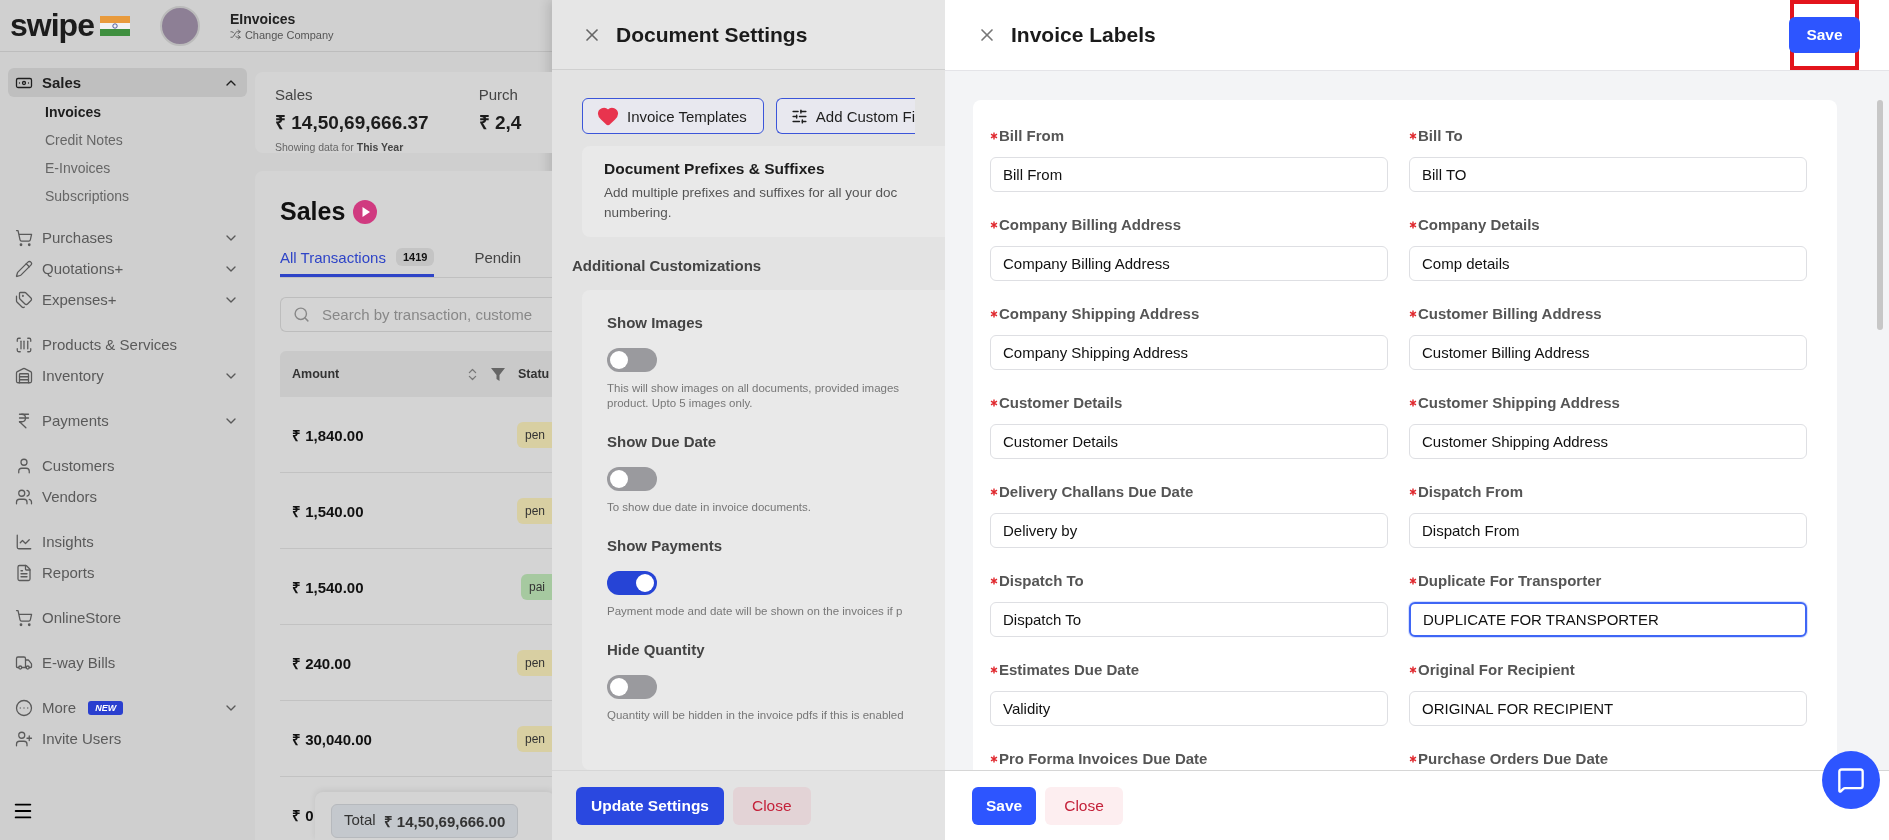 This screenshot has height=840, width=1889. What do you see at coordinates (756, 715) in the screenshot?
I see `toggle-description: Quantity will be hidden in the invoice pdfs if this is enabled` at bounding box center [756, 715].